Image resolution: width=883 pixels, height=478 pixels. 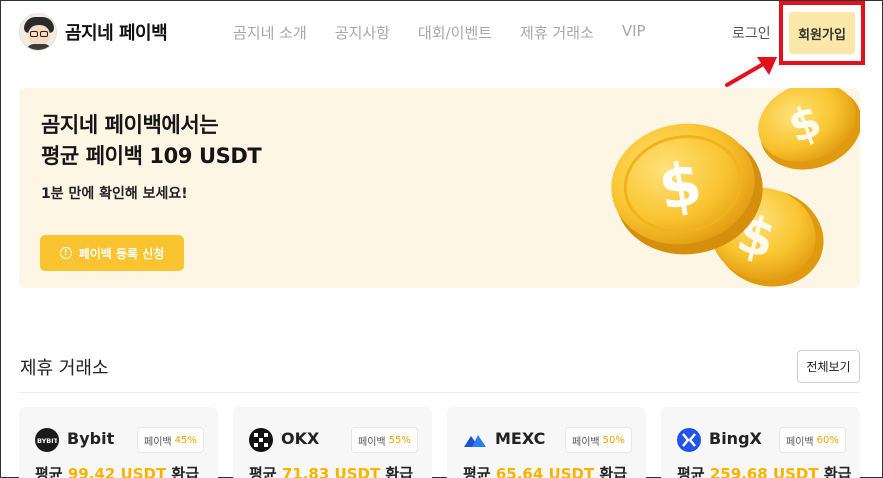 What do you see at coordinates (65, 253) in the screenshot?
I see `info-icon: !` at bounding box center [65, 253].